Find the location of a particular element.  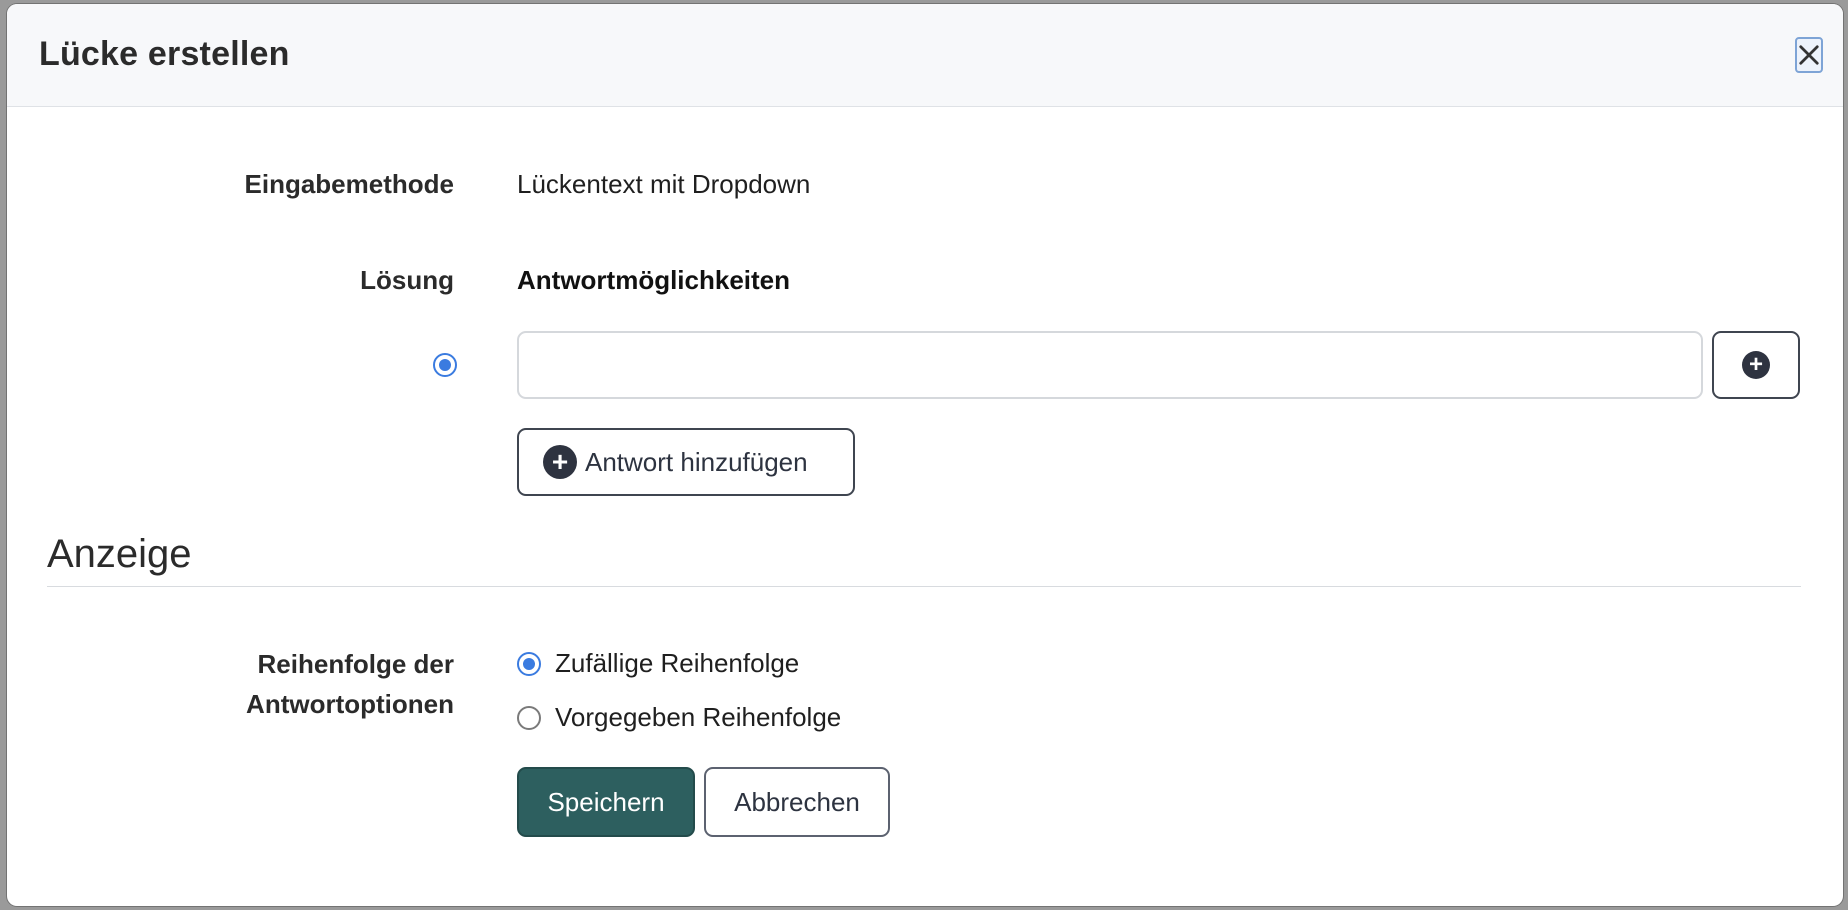

order-option-random: Zufällige Reihenfolge is located at coordinates (658, 663).